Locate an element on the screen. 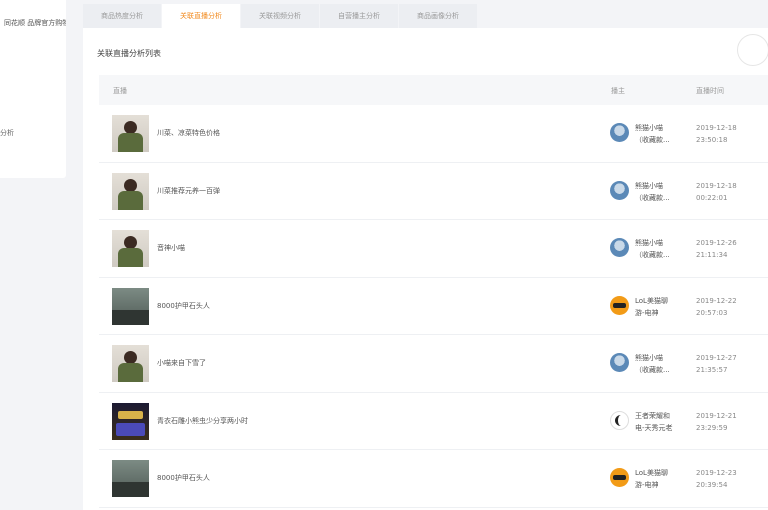  live-time: 2019-12-21 23:29:59 is located at coordinates (716, 421).